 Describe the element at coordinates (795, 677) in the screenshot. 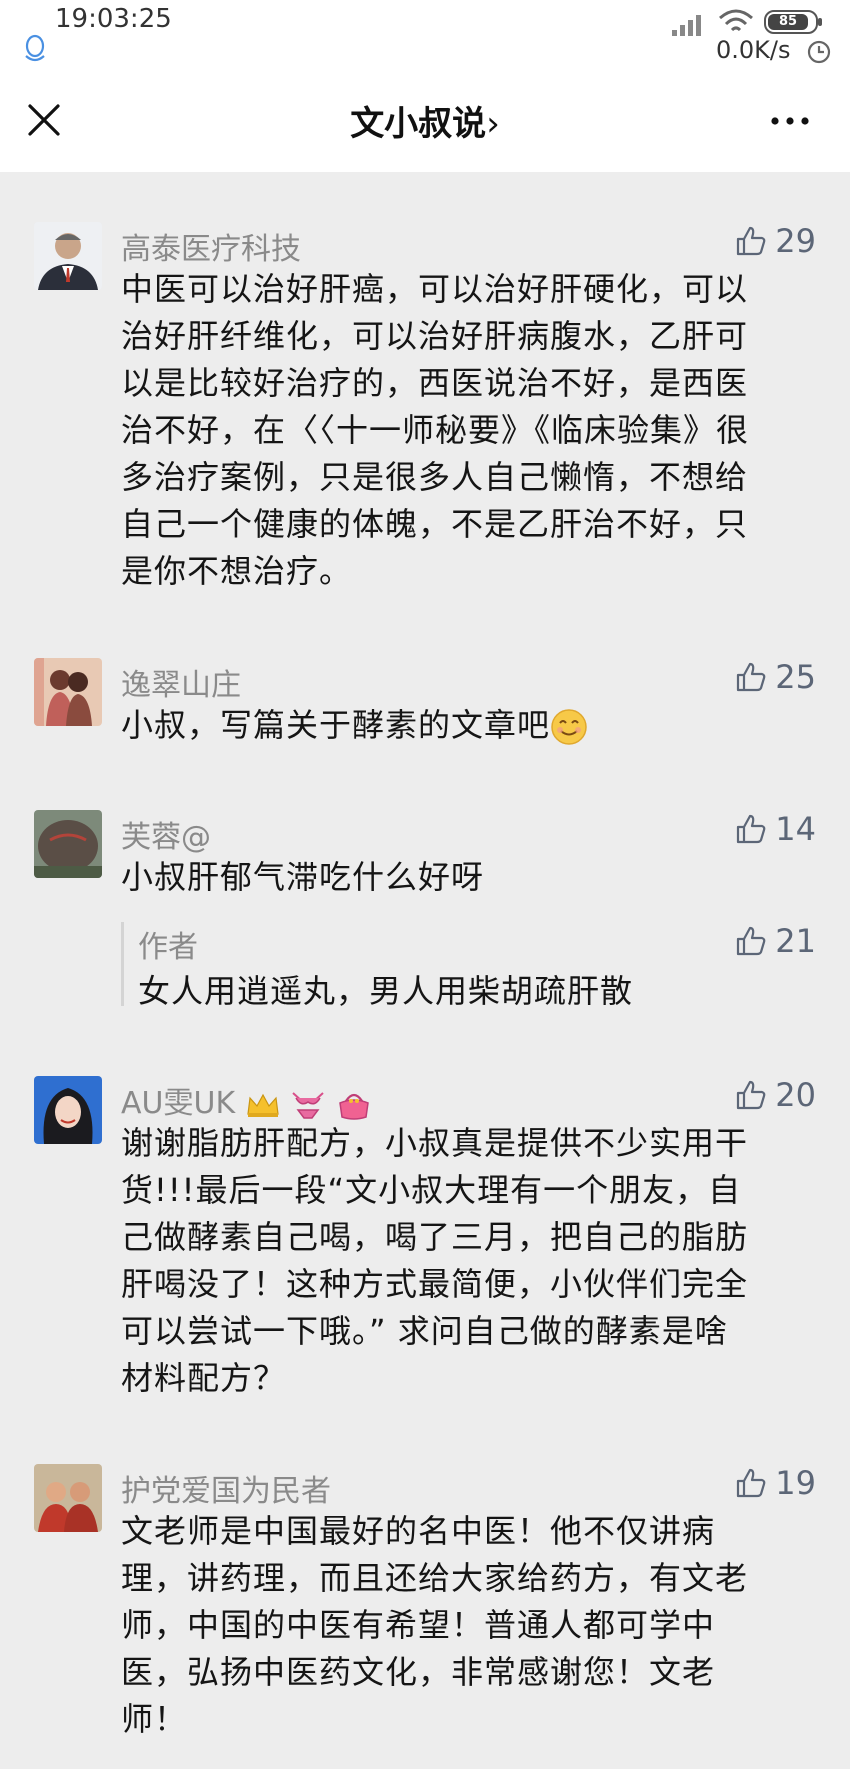

I see `like-count: 25` at that location.